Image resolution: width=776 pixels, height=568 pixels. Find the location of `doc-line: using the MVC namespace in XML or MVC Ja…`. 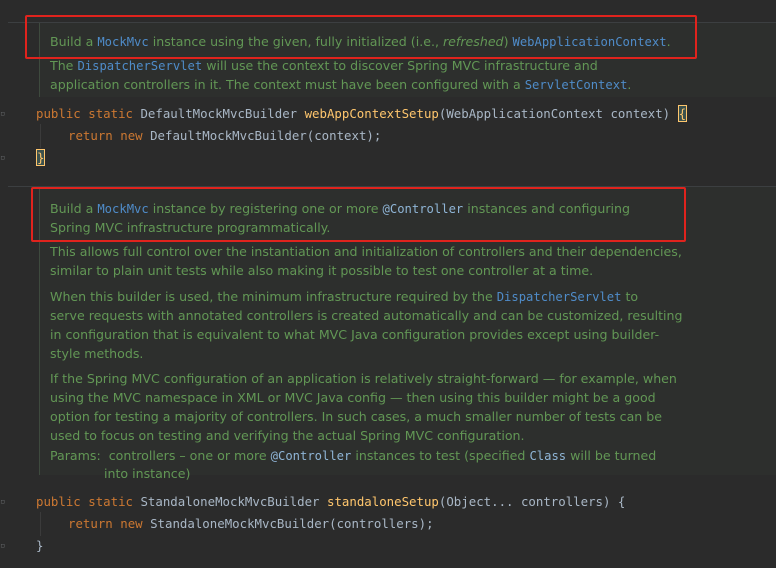

doc-line: using the MVC namespace in XML or MVC Ja… is located at coordinates (353, 397).